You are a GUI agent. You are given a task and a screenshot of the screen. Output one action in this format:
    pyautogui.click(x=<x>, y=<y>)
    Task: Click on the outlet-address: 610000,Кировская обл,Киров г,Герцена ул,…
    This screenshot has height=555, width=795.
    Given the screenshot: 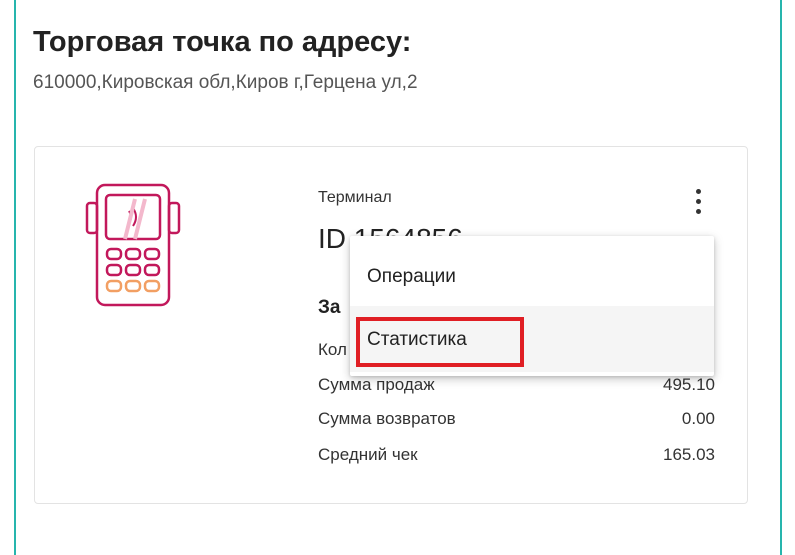 What is the action you would take?
    pyautogui.click(x=225, y=82)
    